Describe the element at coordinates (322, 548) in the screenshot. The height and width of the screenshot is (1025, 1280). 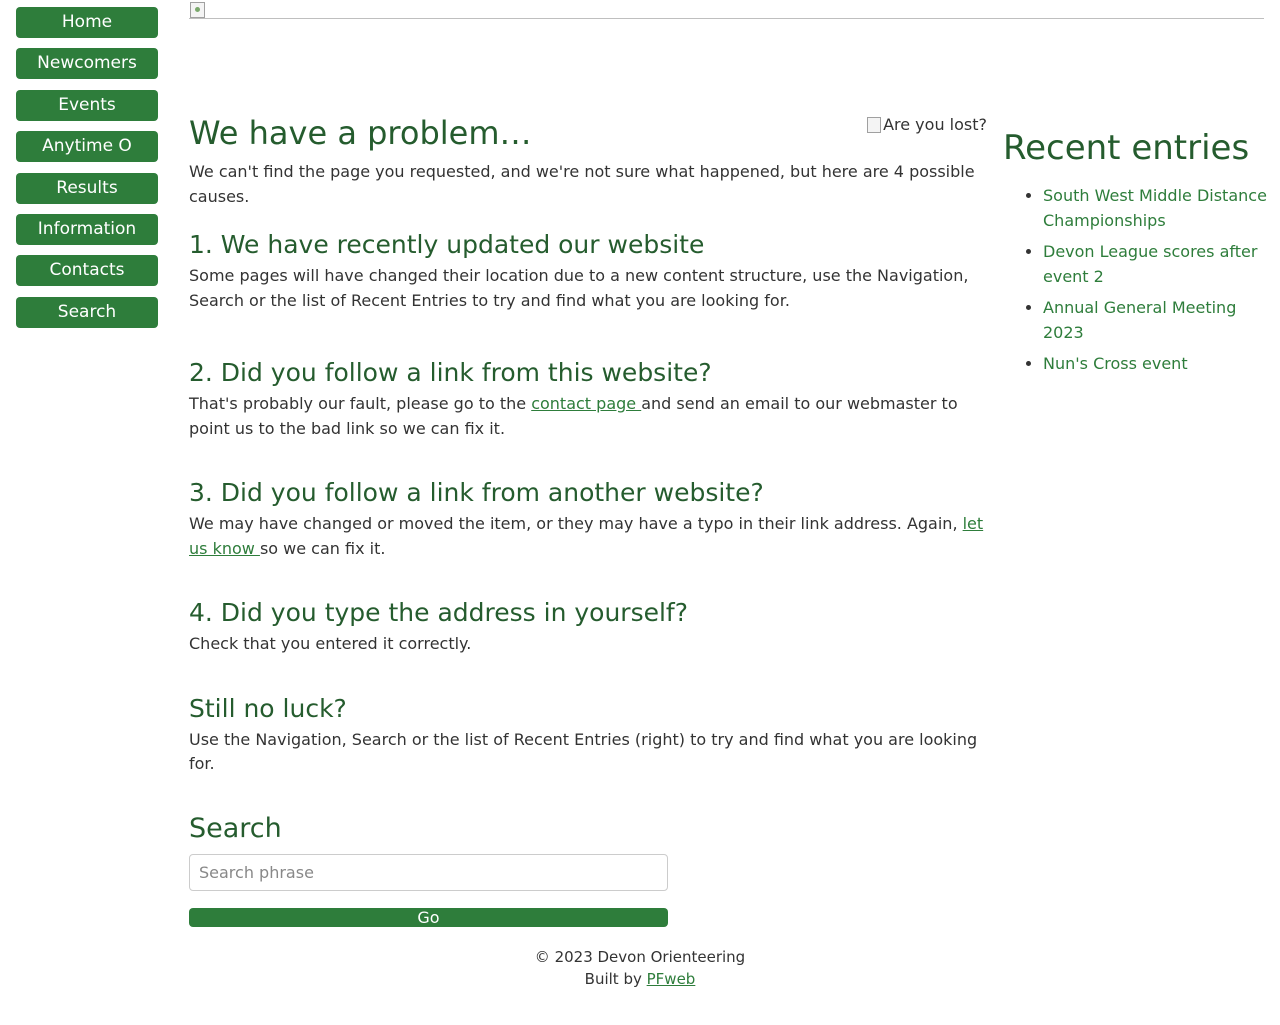
I see `cause-3-text-end: so we can fix it.` at that location.